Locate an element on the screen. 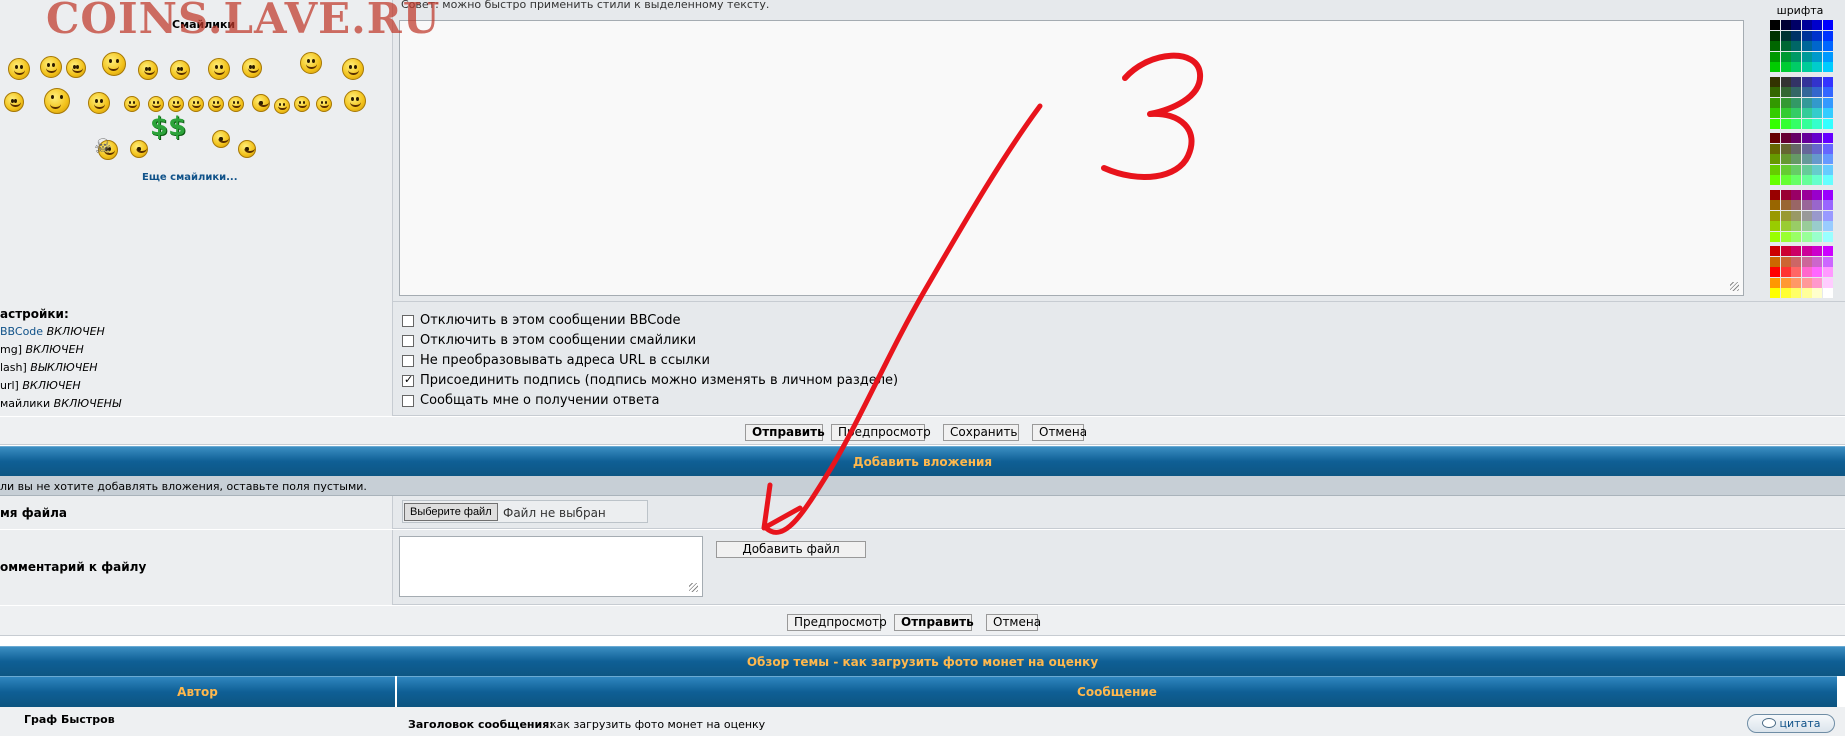 This screenshot has width=1845, height=736. add-file-button: Добавить файл is located at coordinates (791, 549).